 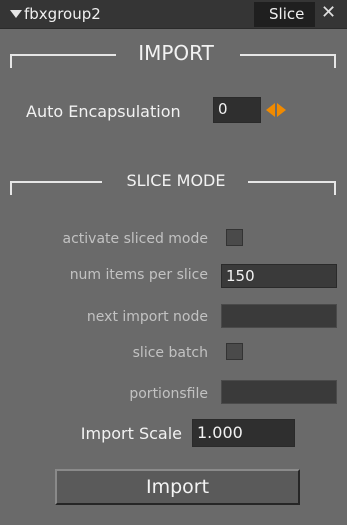 What do you see at coordinates (16, 14) in the screenshot?
I see `collapse-triangle-icon` at bounding box center [16, 14].